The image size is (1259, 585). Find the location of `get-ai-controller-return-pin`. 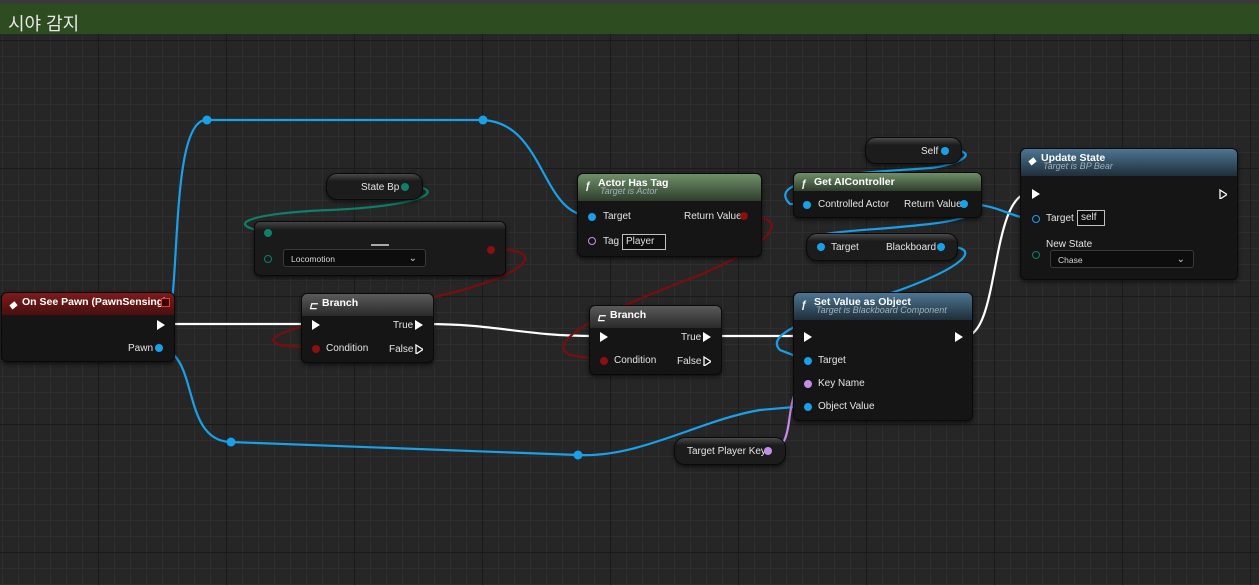

get-ai-controller-return-pin is located at coordinates (964, 204).